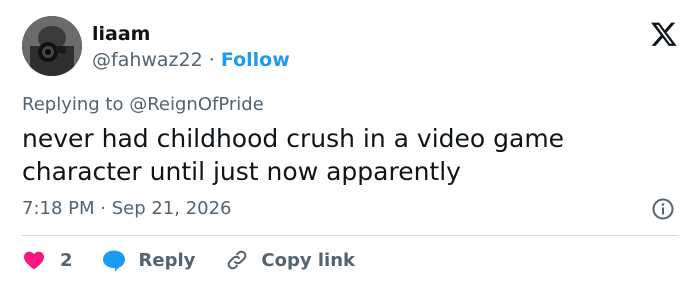  What do you see at coordinates (308, 260) in the screenshot?
I see `copy-link-label: Copy link` at bounding box center [308, 260].